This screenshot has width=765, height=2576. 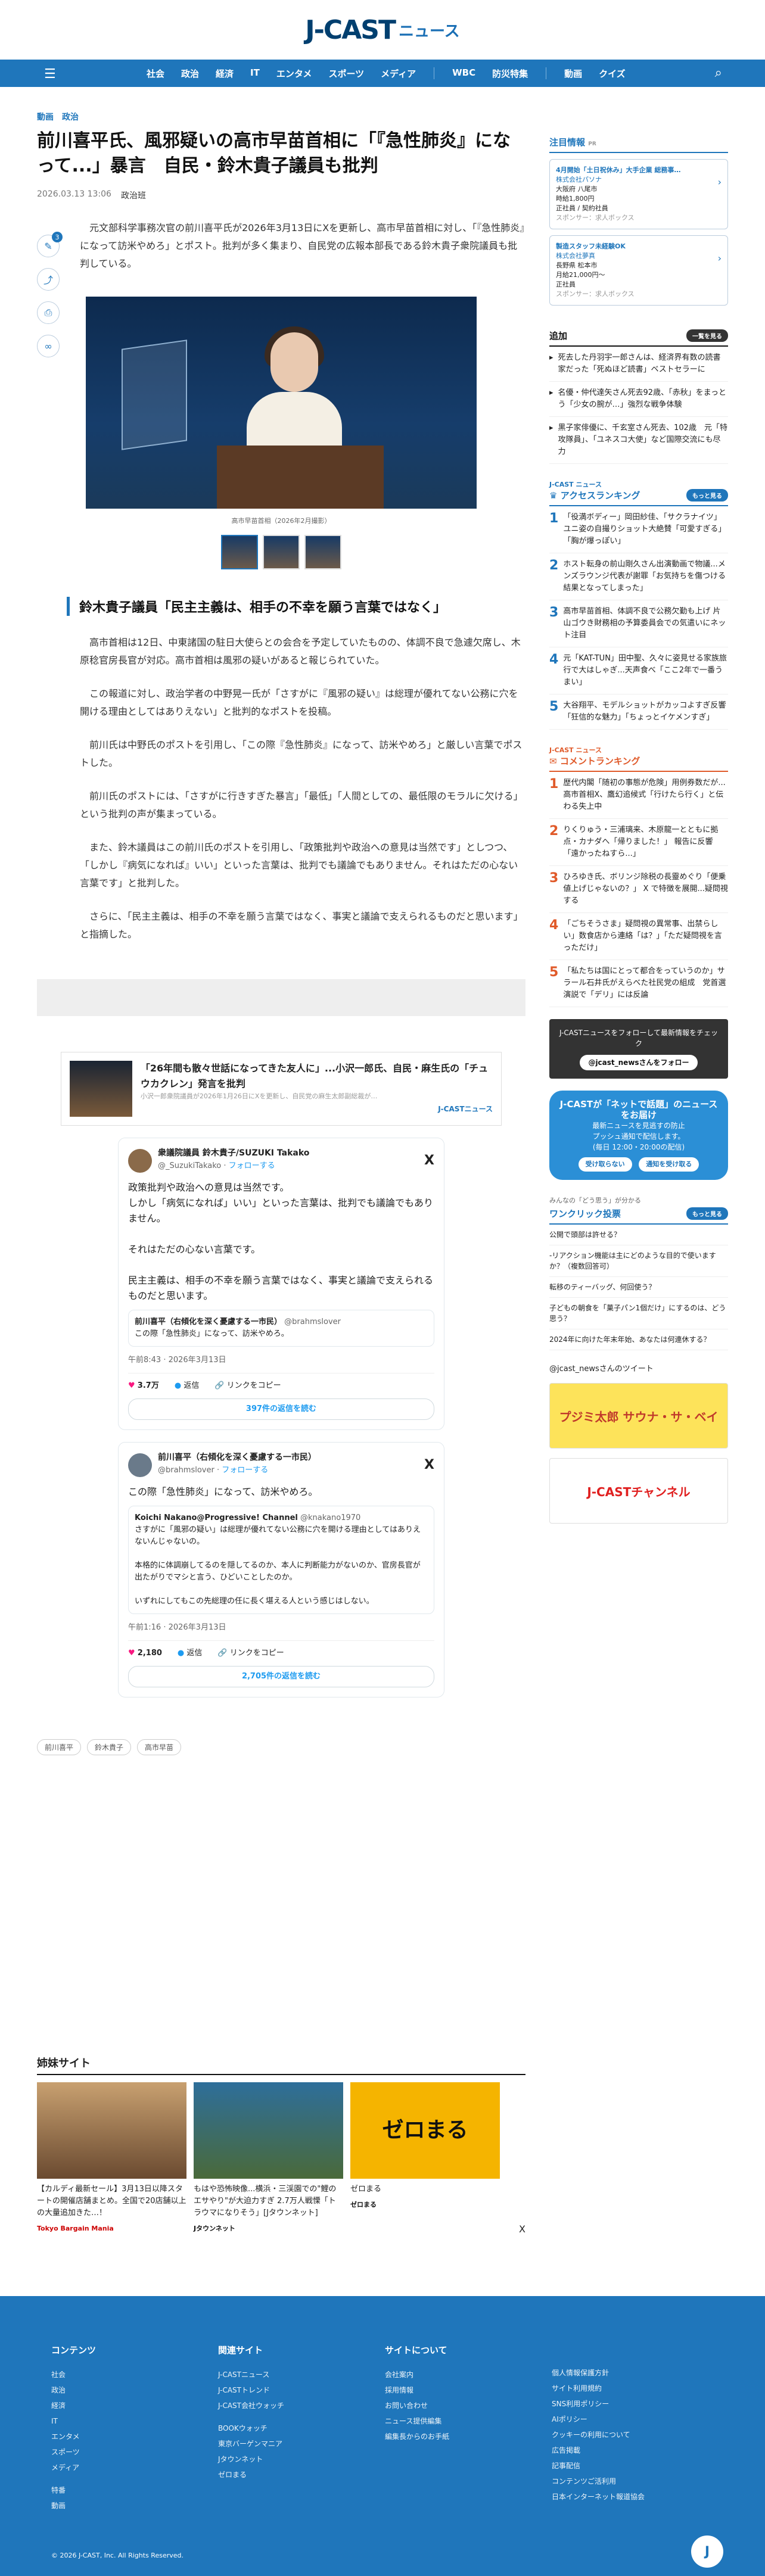 What do you see at coordinates (639, 1339) in the screenshot?
I see `vote-item: 2024年に向けた年末年始、あなたは何連休する？` at bounding box center [639, 1339].